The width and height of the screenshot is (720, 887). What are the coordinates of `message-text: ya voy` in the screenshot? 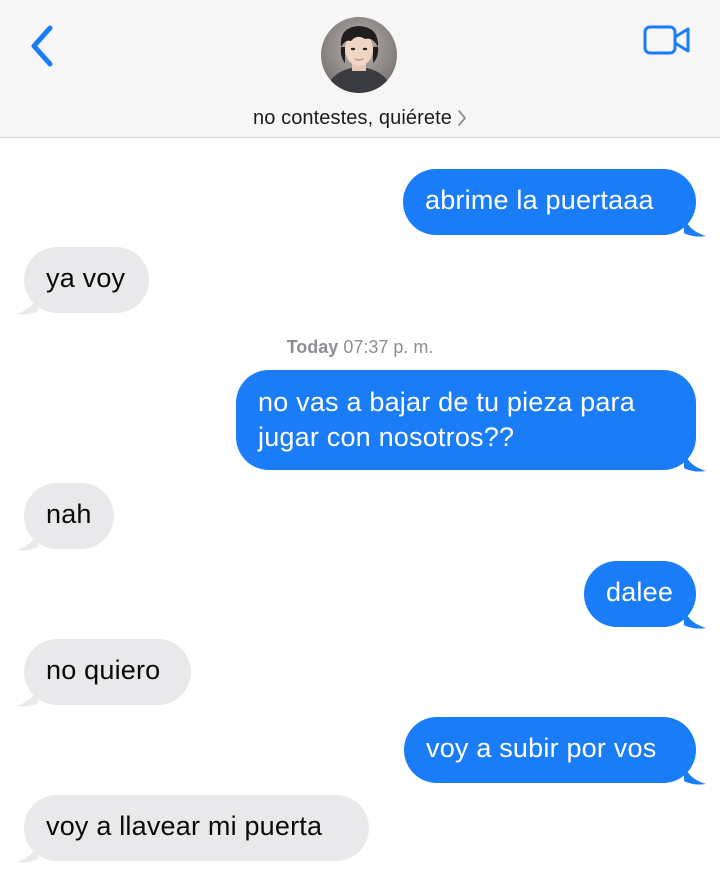 It's located at (86, 278).